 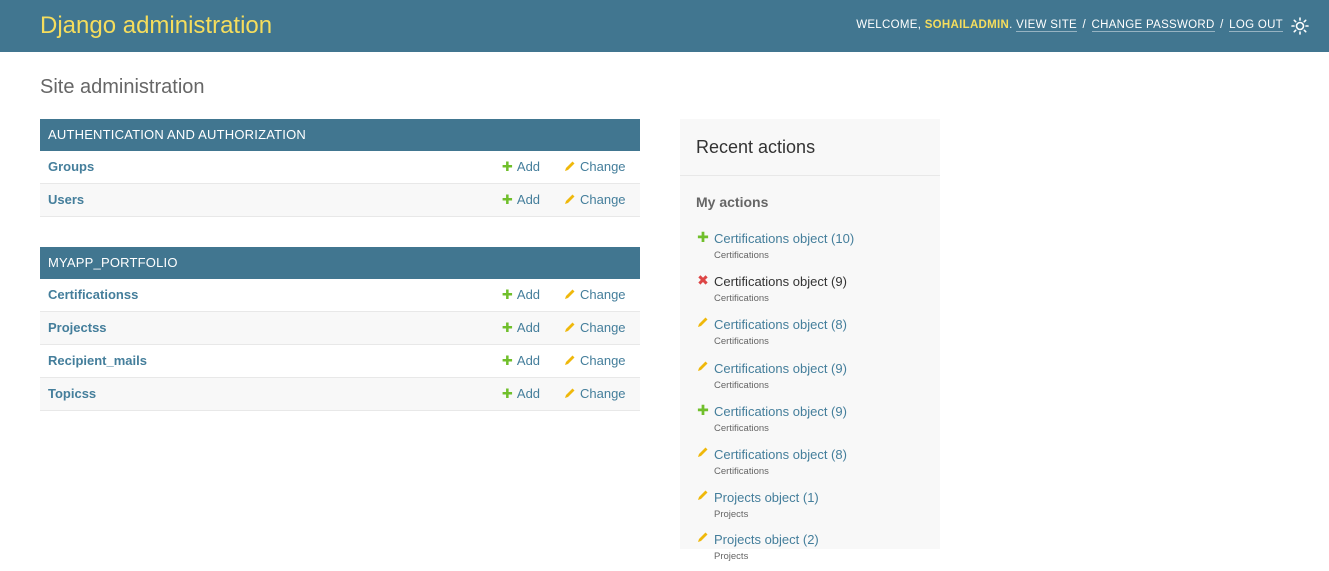 I want to click on action-object-link: Certifications object (10), so click(x=784, y=238).